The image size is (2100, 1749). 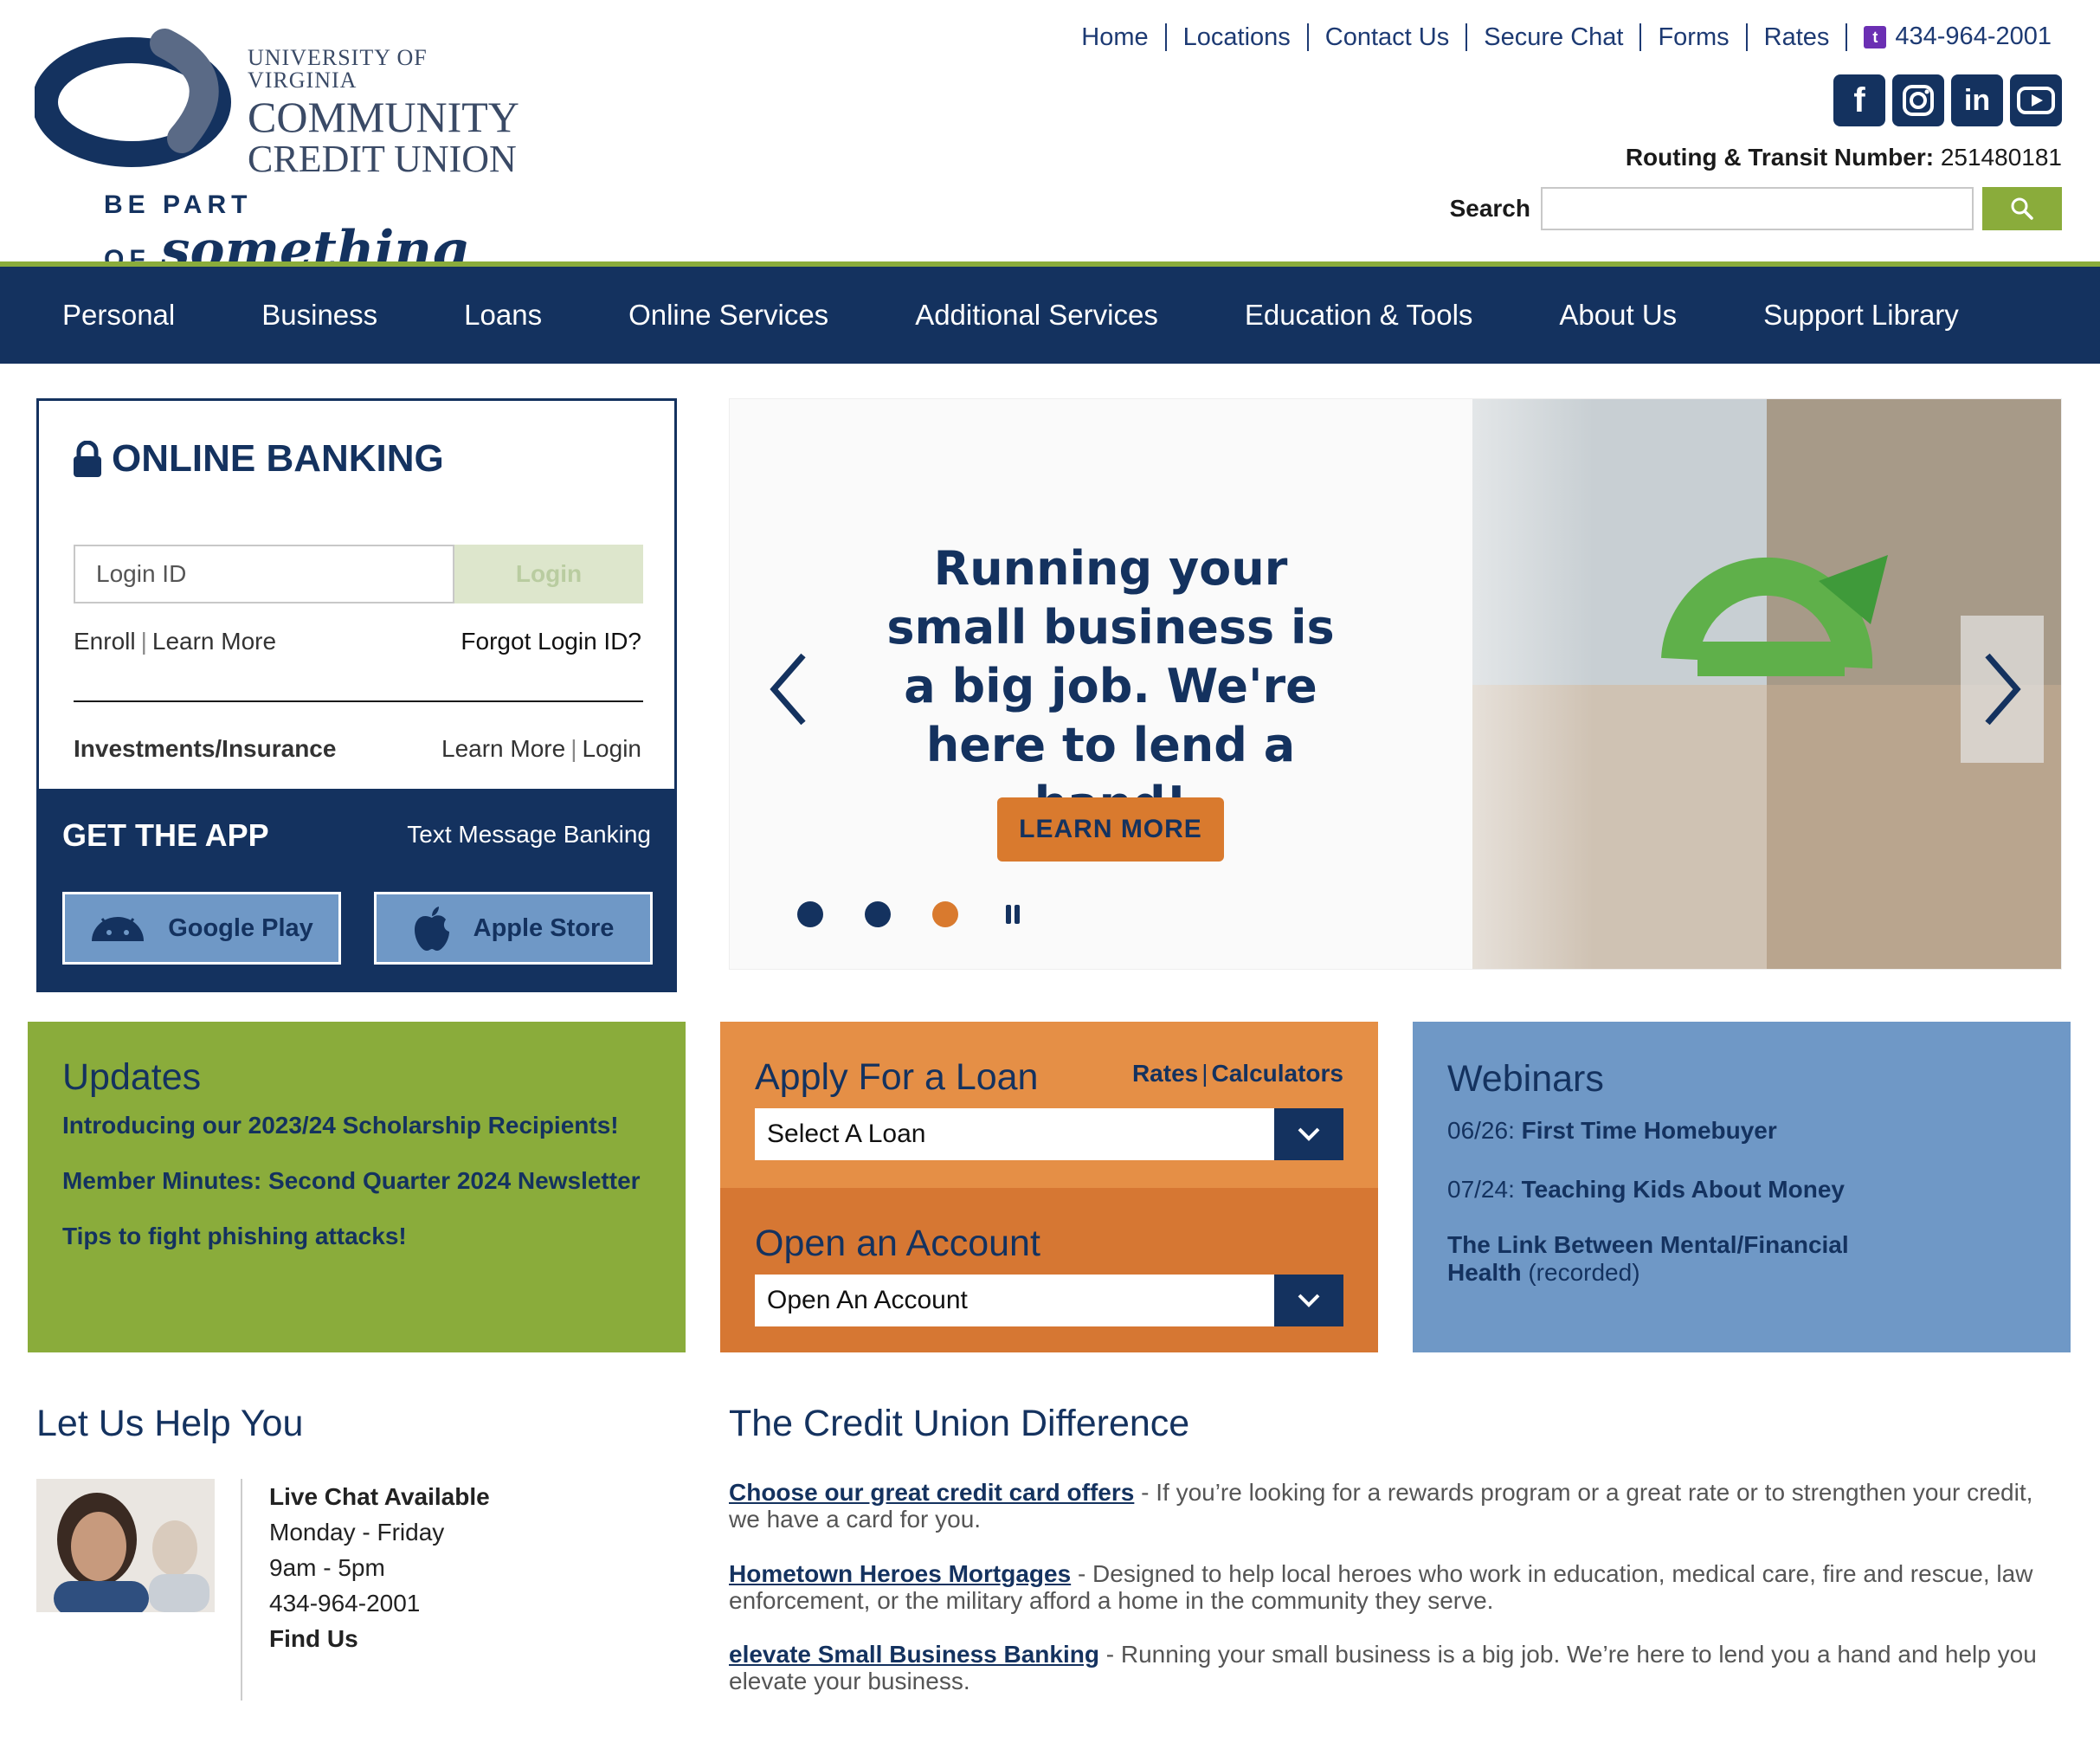 What do you see at coordinates (1694, 37) in the screenshot?
I see `topnav-forms: Forms` at bounding box center [1694, 37].